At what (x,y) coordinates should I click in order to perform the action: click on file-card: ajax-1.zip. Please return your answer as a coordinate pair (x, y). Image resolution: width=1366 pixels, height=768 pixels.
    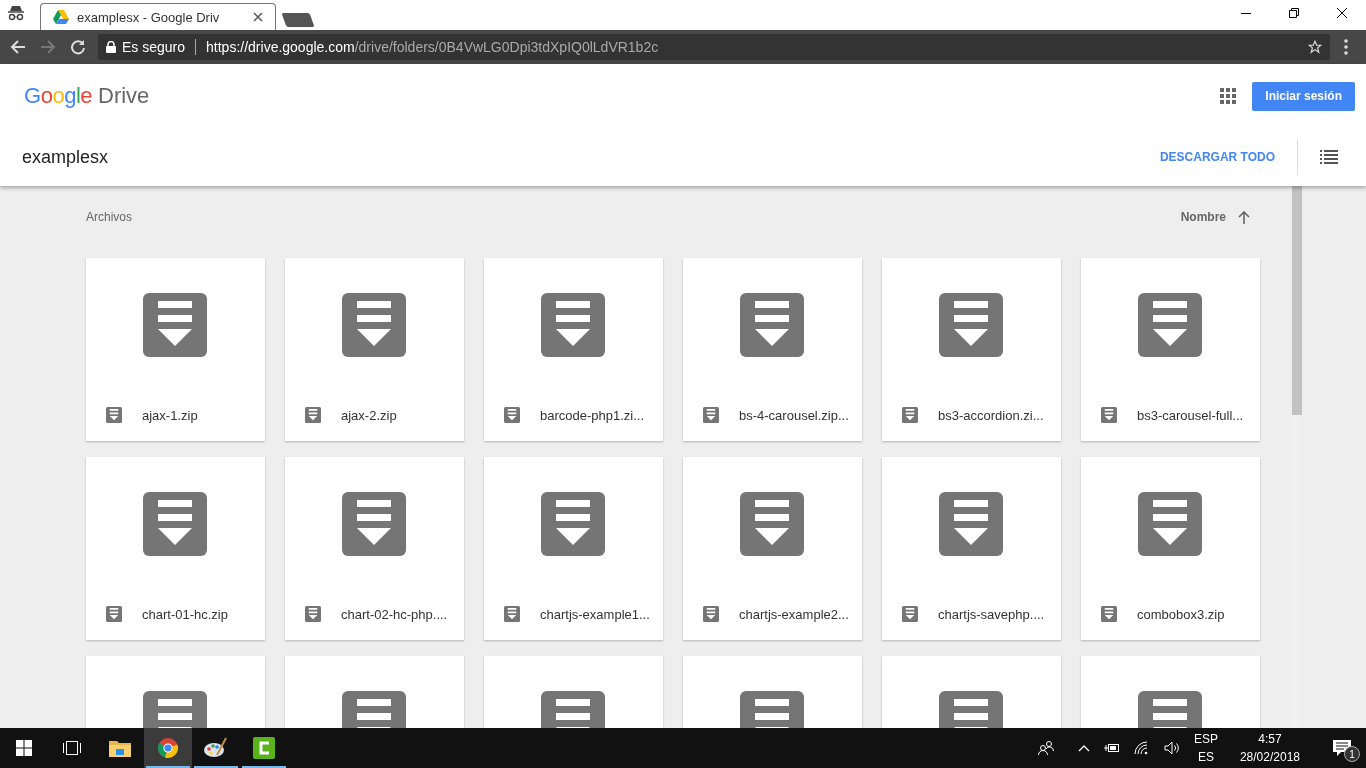
    Looking at the image, I should click on (175, 349).